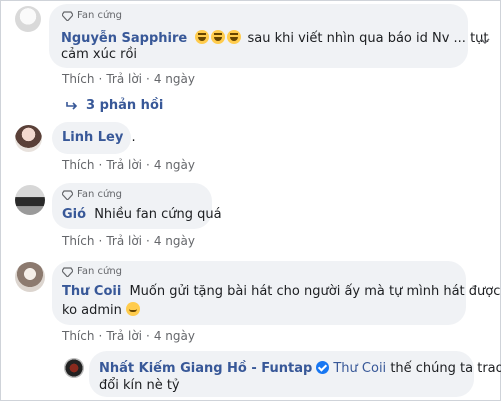  Describe the element at coordinates (92, 137) in the screenshot. I see `comment-author: Linh Ley` at that location.